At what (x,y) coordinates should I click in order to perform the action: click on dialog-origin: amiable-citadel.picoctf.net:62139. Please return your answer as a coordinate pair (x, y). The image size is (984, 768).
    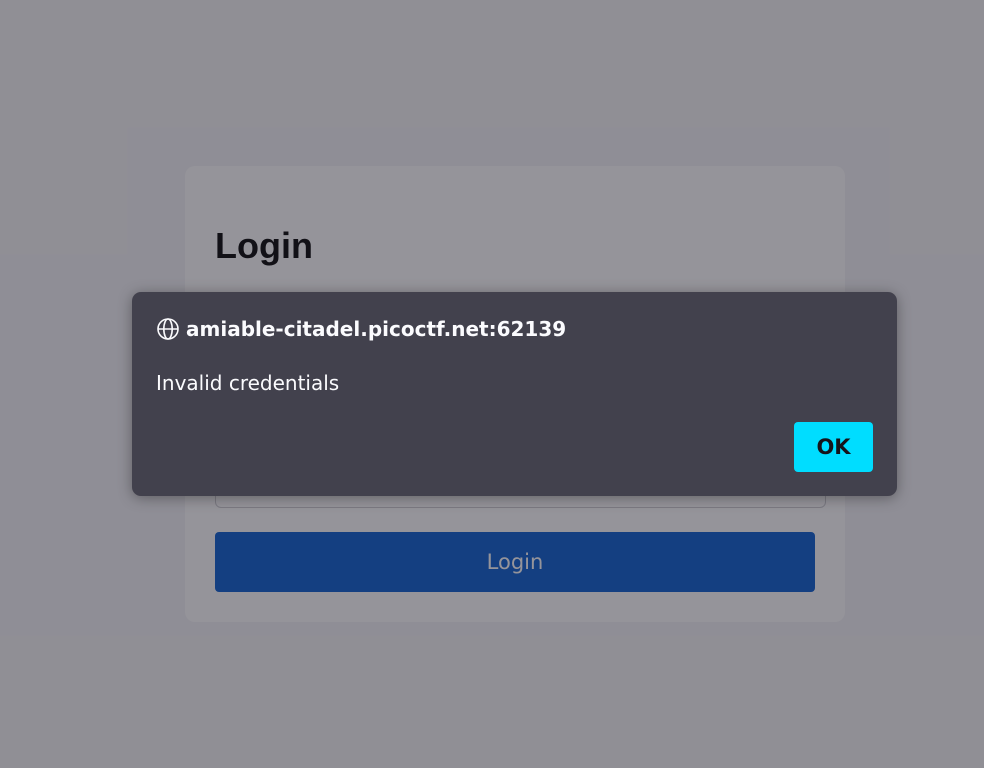
    Looking at the image, I should click on (361, 329).